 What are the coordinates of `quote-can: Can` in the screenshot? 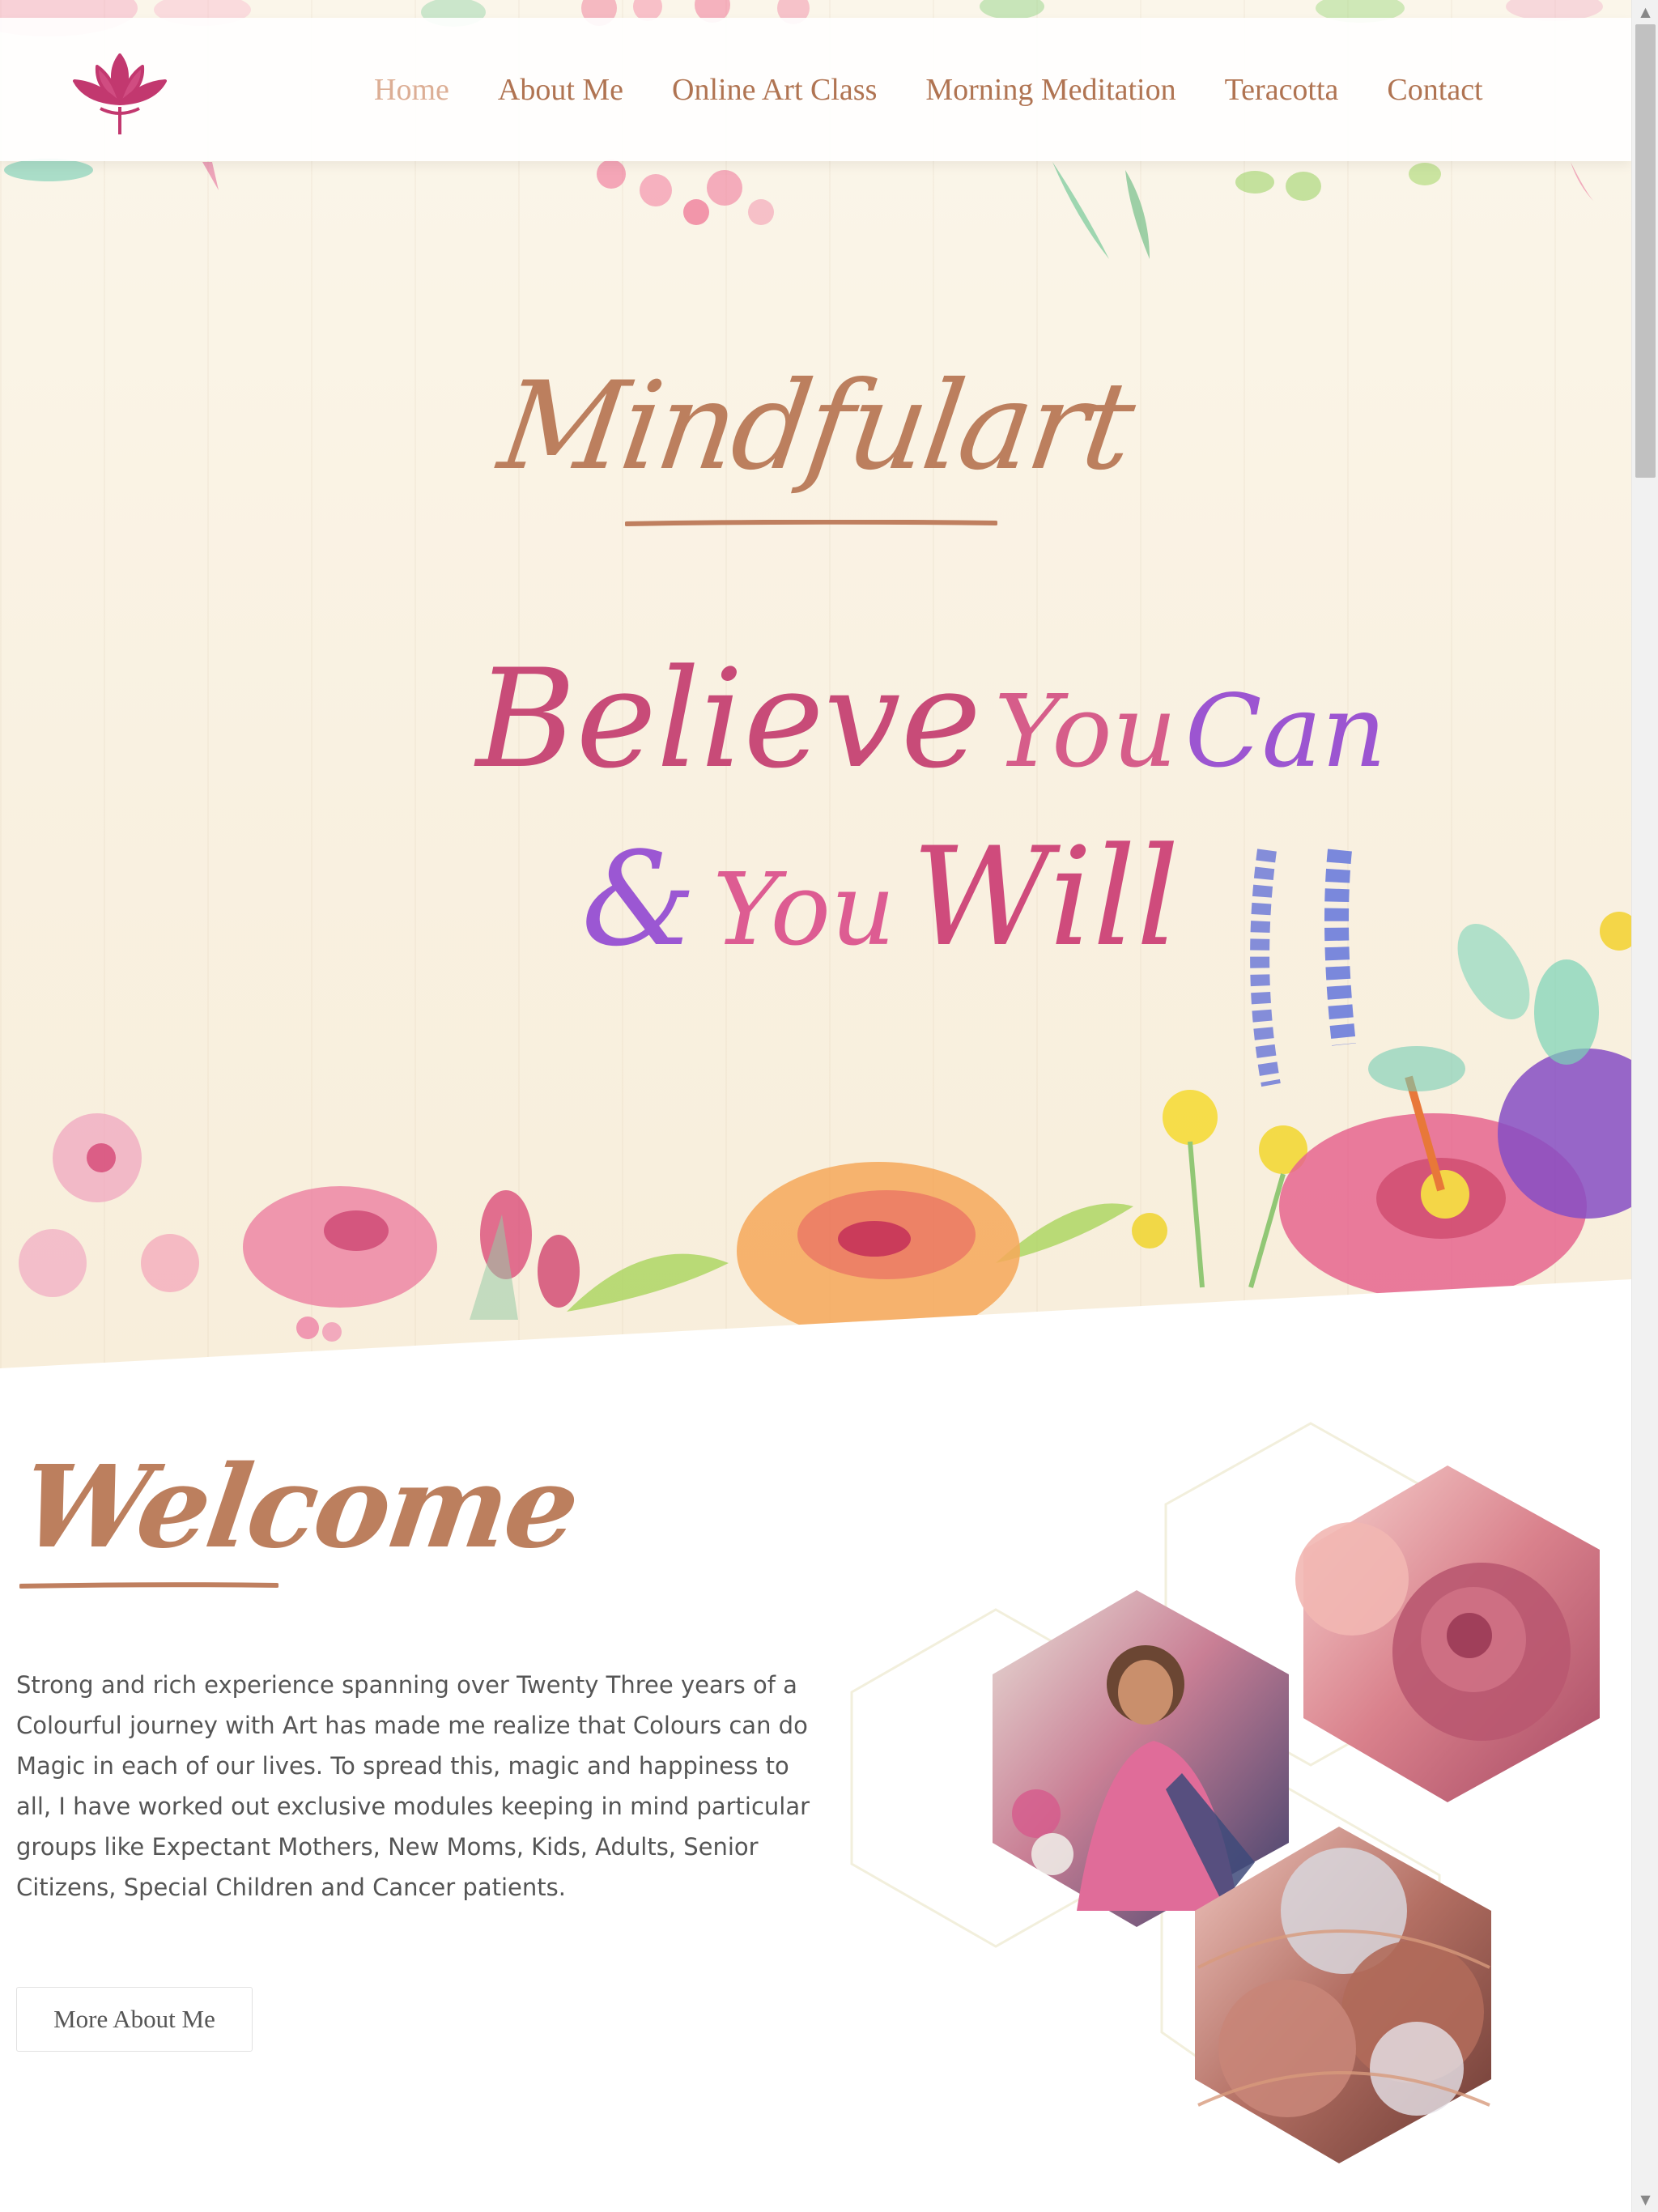 It's located at (1285, 732).